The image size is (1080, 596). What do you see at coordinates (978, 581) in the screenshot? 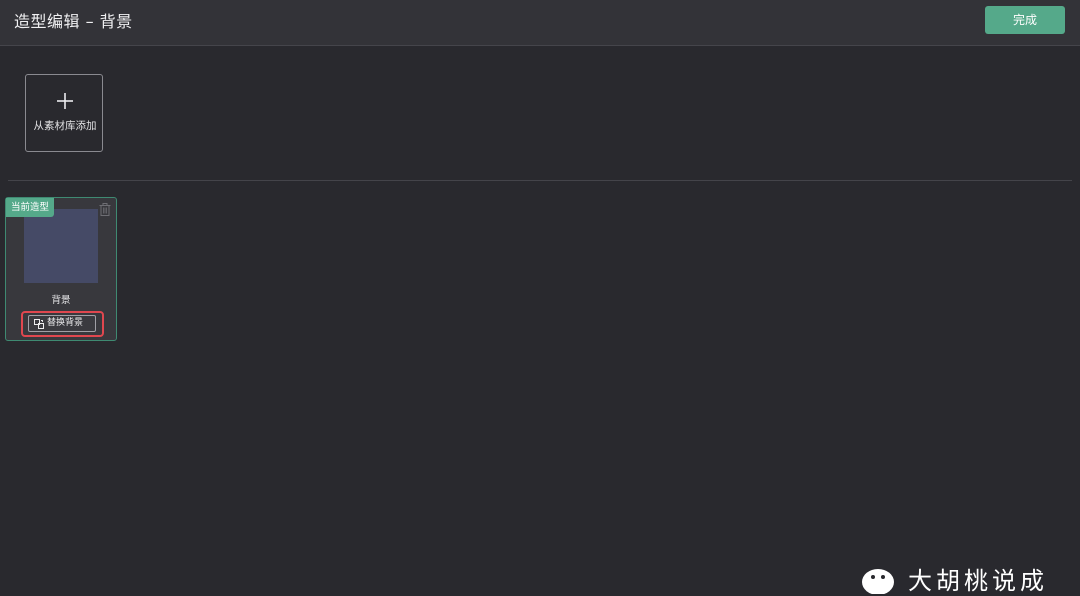
I see `watermark-text: 大胡桃说成` at bounding box center [978, 581].